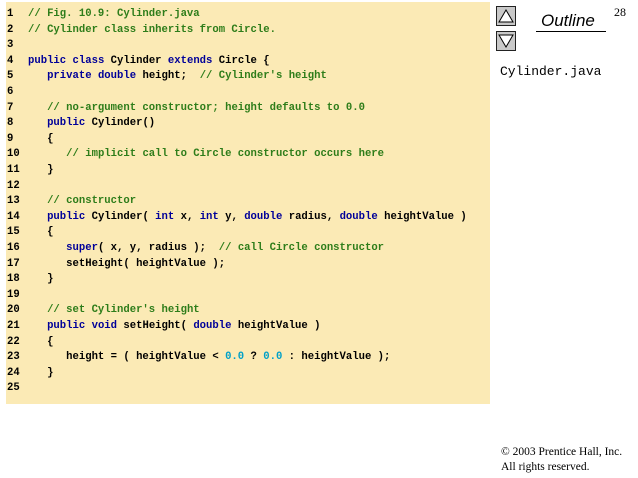 The width and height of the screenshot is (638, 478). I want to click on rights-line: All rights reserved., so click(545, 467).